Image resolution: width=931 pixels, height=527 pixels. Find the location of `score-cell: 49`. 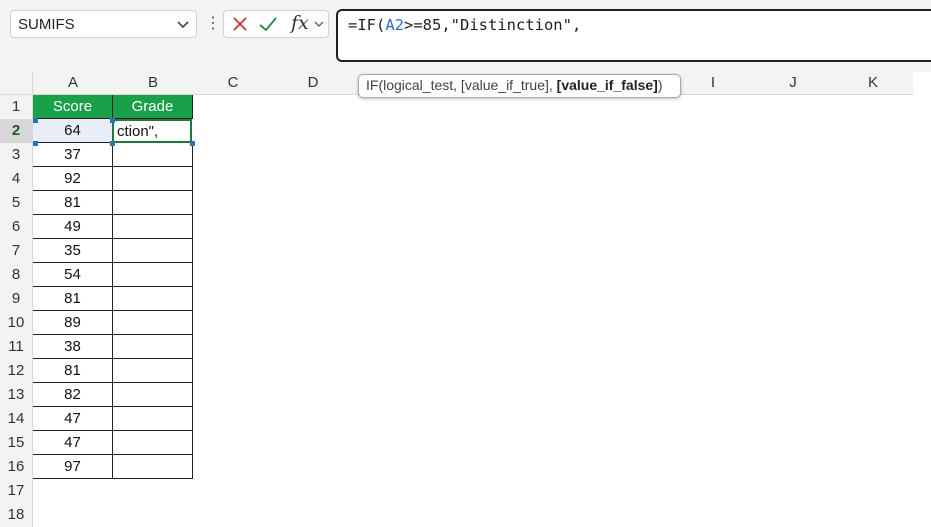

score-cell: 49 is located at coordinates (73, 227).